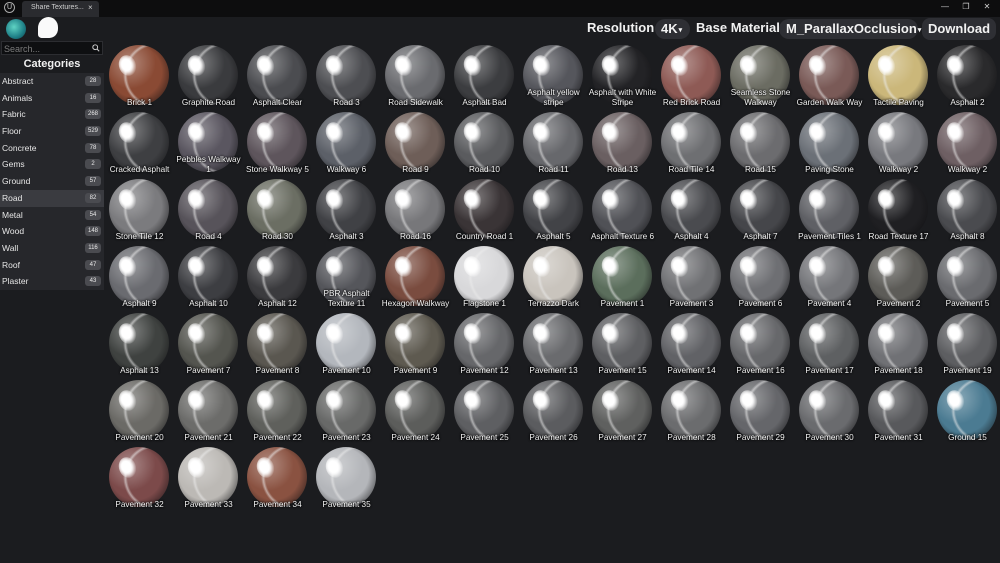  What do you see at coordinates (966, 209) in the screenshot?
I see `material-tile: Asphalt 8` at bounding box center [966, 209].